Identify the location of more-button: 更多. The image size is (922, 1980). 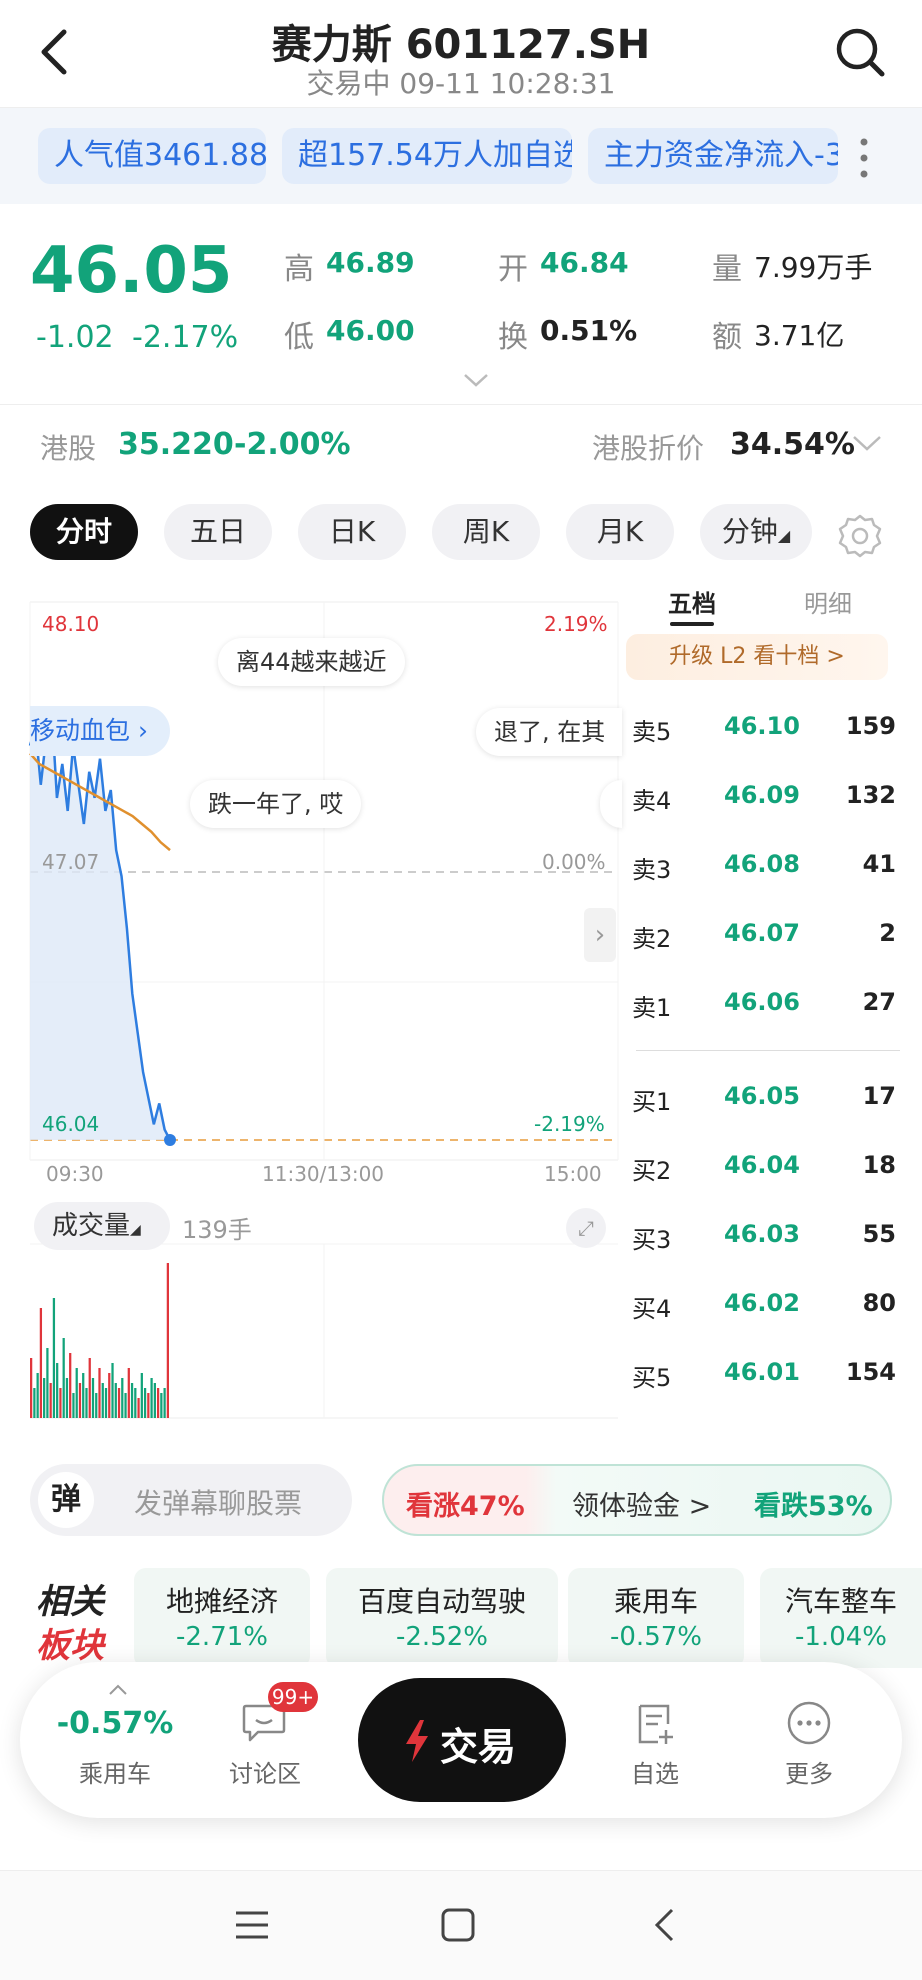
(809, 1739).